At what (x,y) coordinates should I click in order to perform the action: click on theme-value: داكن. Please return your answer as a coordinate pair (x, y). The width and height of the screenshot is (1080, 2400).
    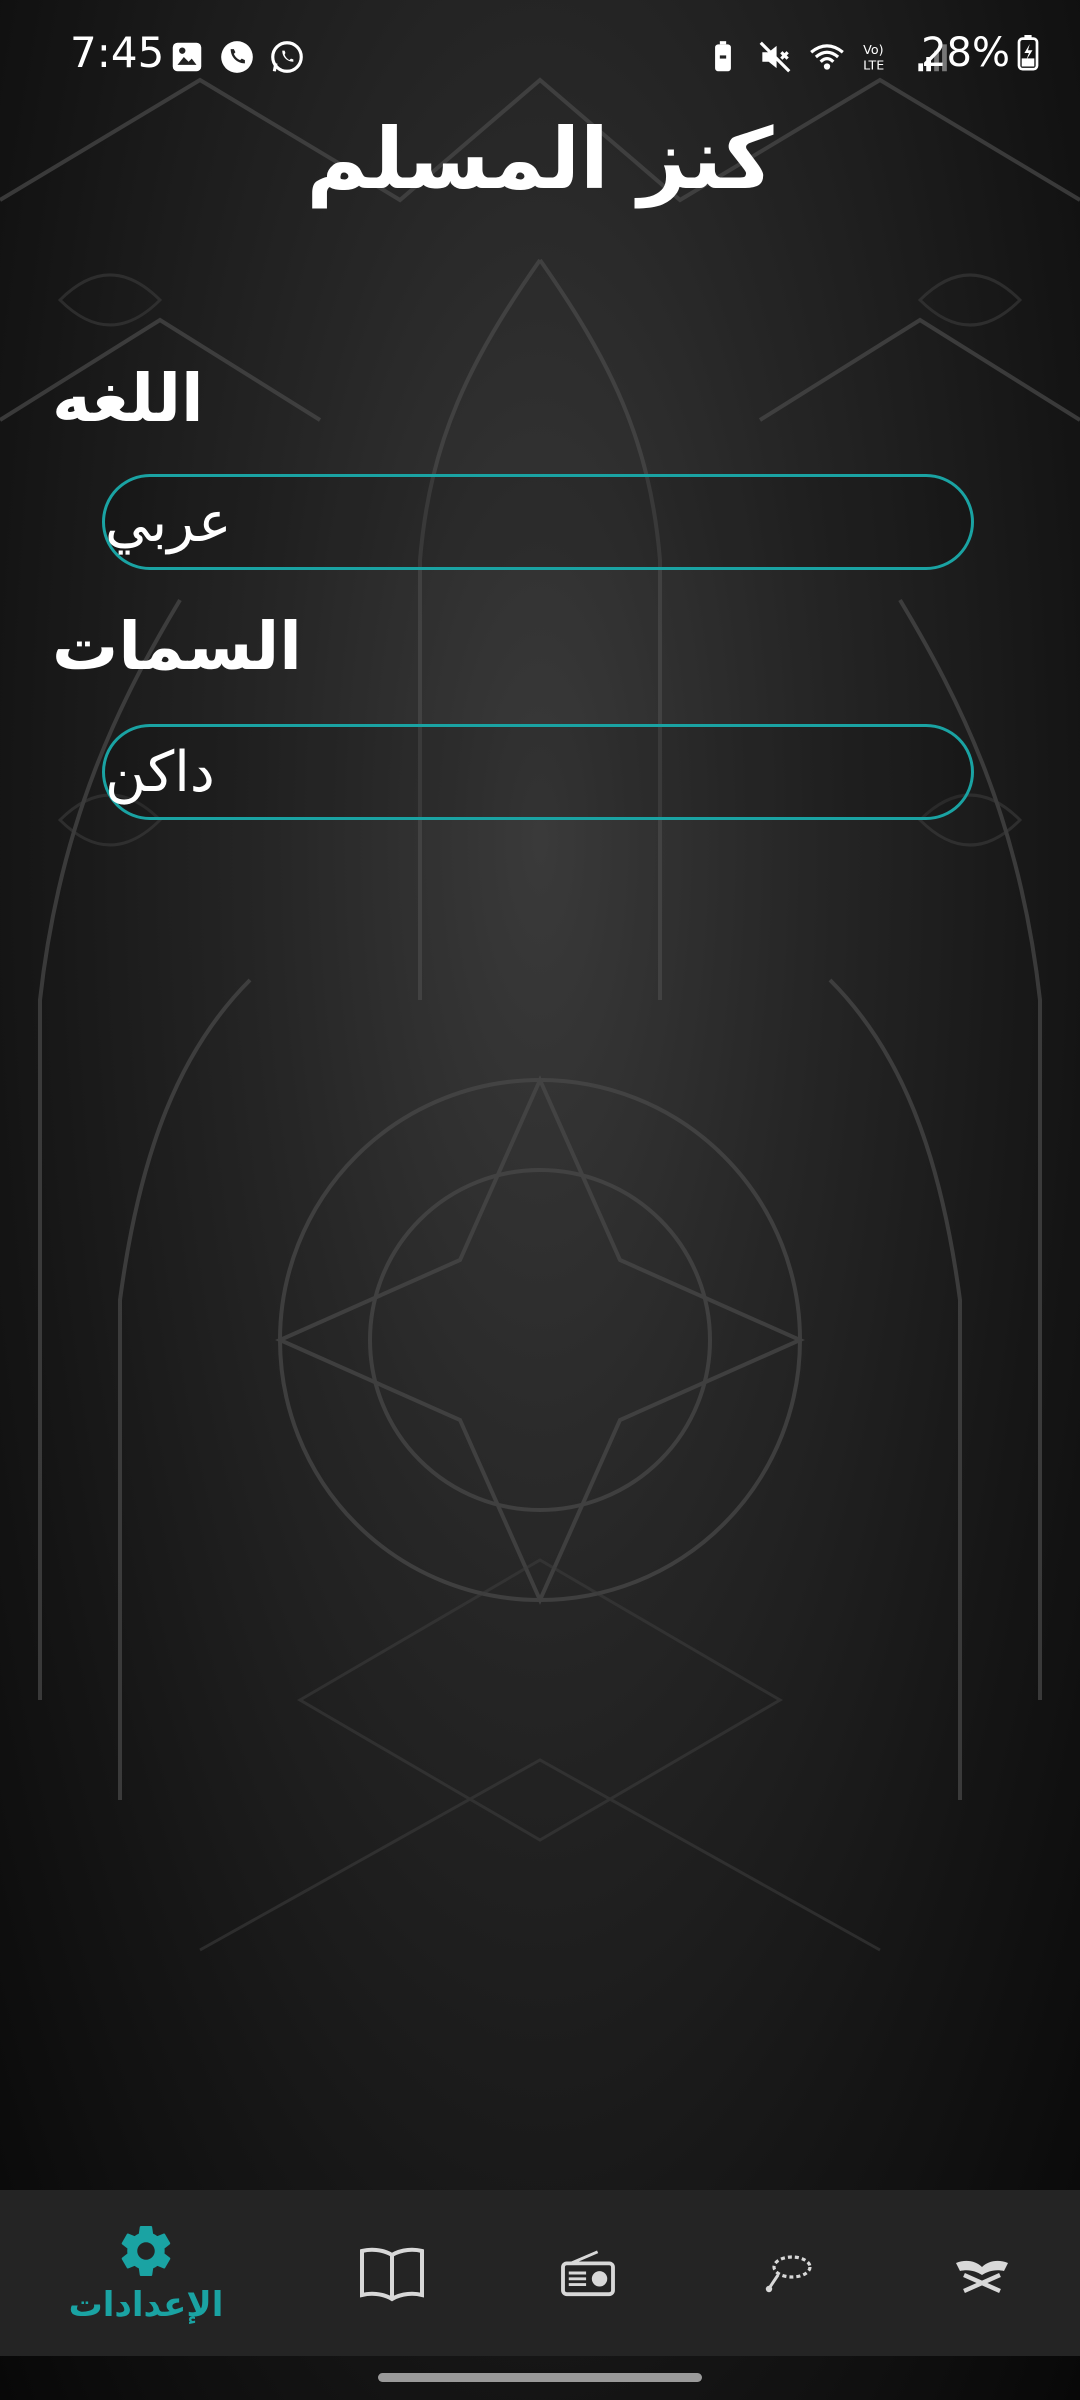
    Looking at the image, I should click on (160, 772).